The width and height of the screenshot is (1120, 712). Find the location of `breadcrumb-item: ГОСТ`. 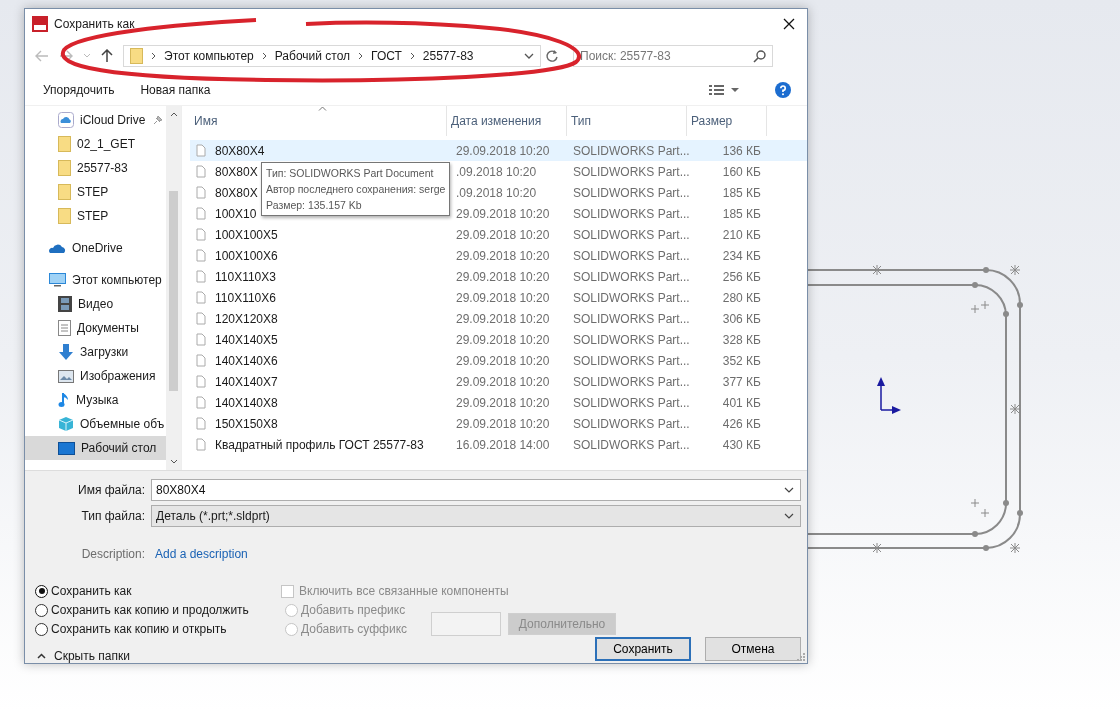

breadcrumb-item: ГОСТ is located at coordinates (386, 56).